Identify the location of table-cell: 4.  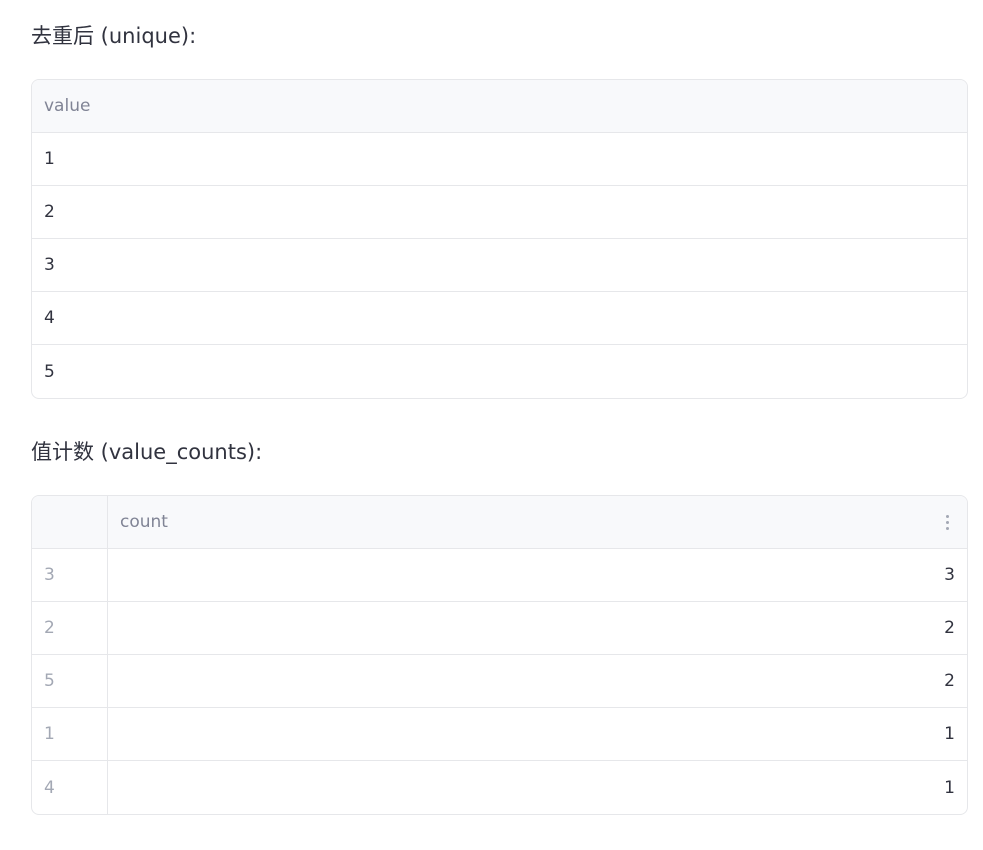
(499, 318).